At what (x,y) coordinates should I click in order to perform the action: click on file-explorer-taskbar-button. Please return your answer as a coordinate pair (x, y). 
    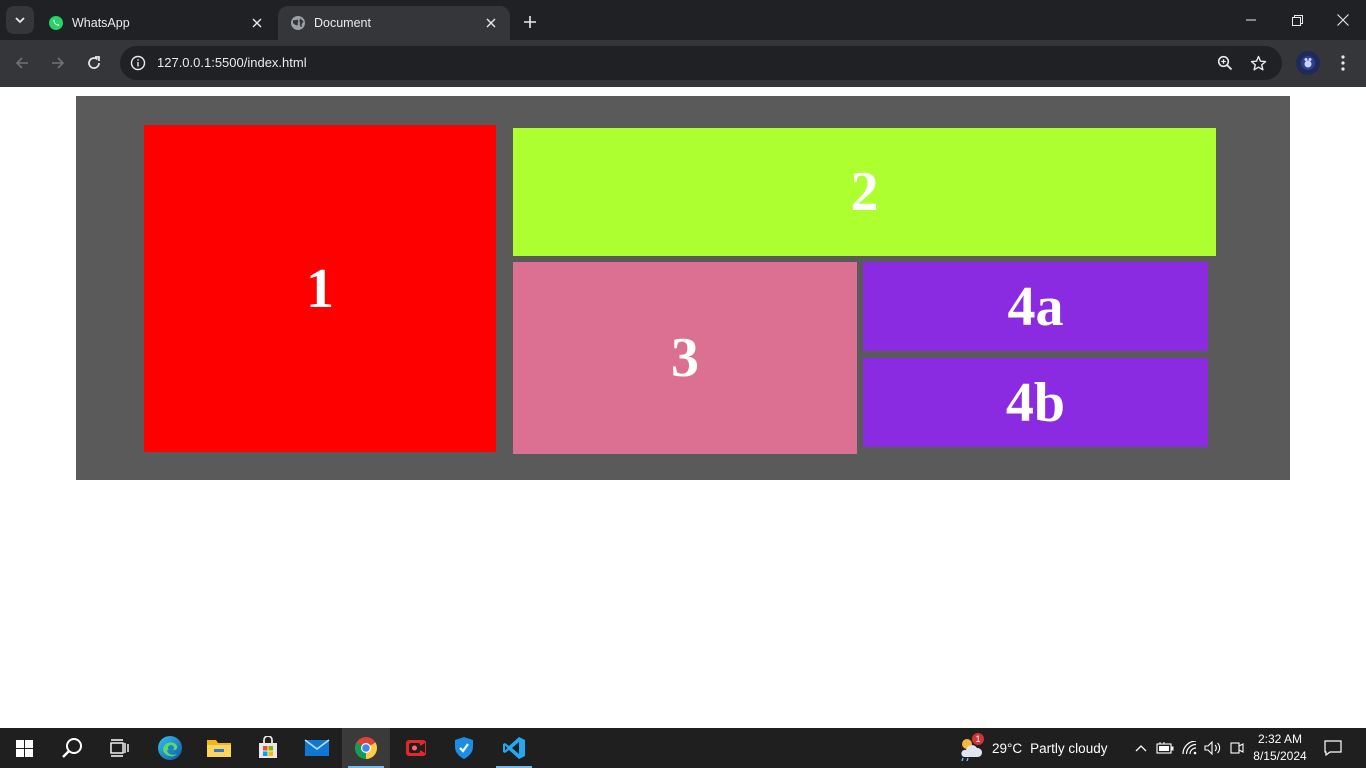
    Looking at the image, I should click on (219, 748).